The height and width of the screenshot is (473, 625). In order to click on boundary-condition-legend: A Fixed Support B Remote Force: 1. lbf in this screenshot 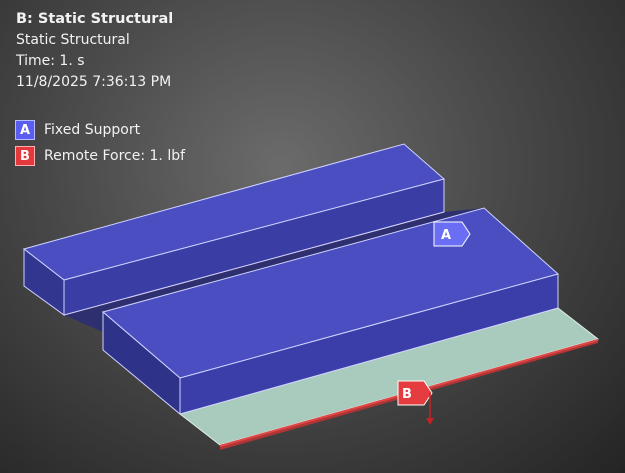, I will do `click(100, 143)`.